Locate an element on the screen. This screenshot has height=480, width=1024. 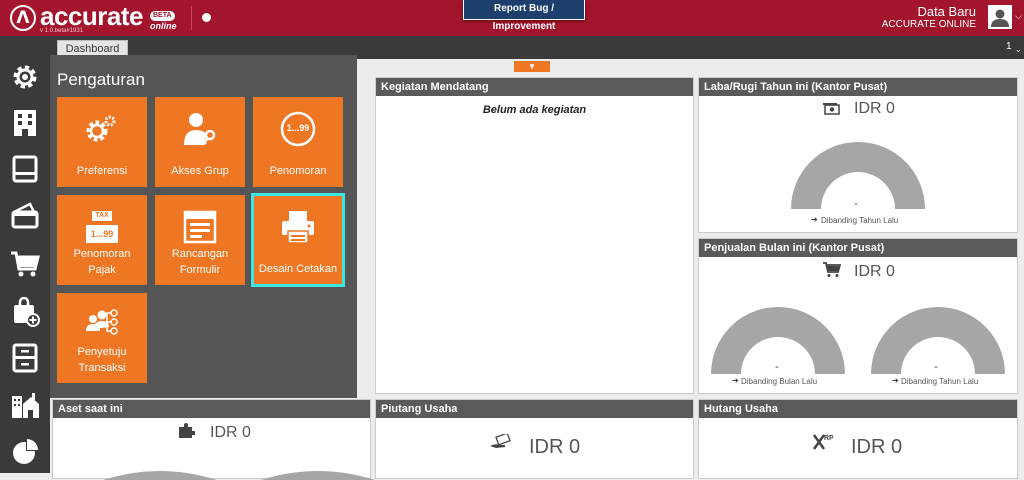
puzzle-icon is located at coordinates (187, 430).